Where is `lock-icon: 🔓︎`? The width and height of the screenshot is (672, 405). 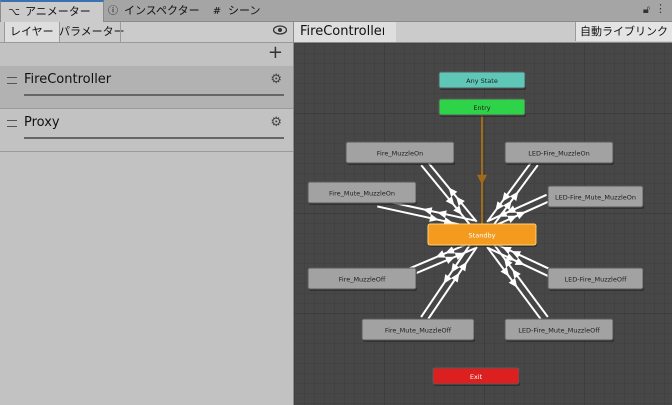
lock-icon: 🔓︎ is located at coordinates (646, 10).